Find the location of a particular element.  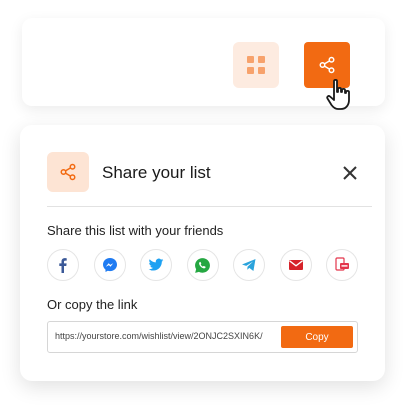

telegram-share-button is located at coordinates (249, 265).